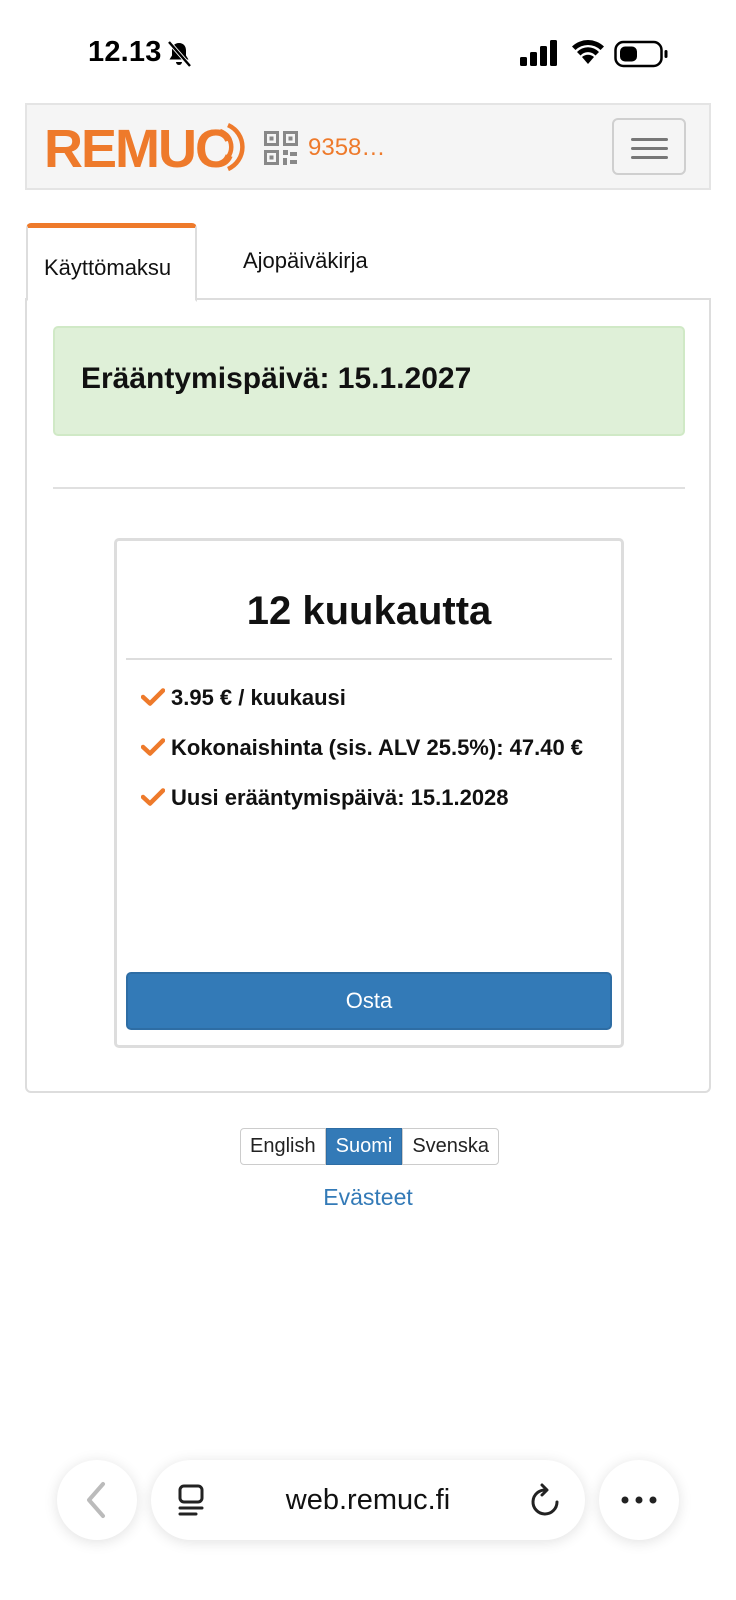 The width and height of the screenshot is (736, 1600). Describe the element at coordinates (125, 52) in the screenshot. I see `status-time: 12.13` at that location.